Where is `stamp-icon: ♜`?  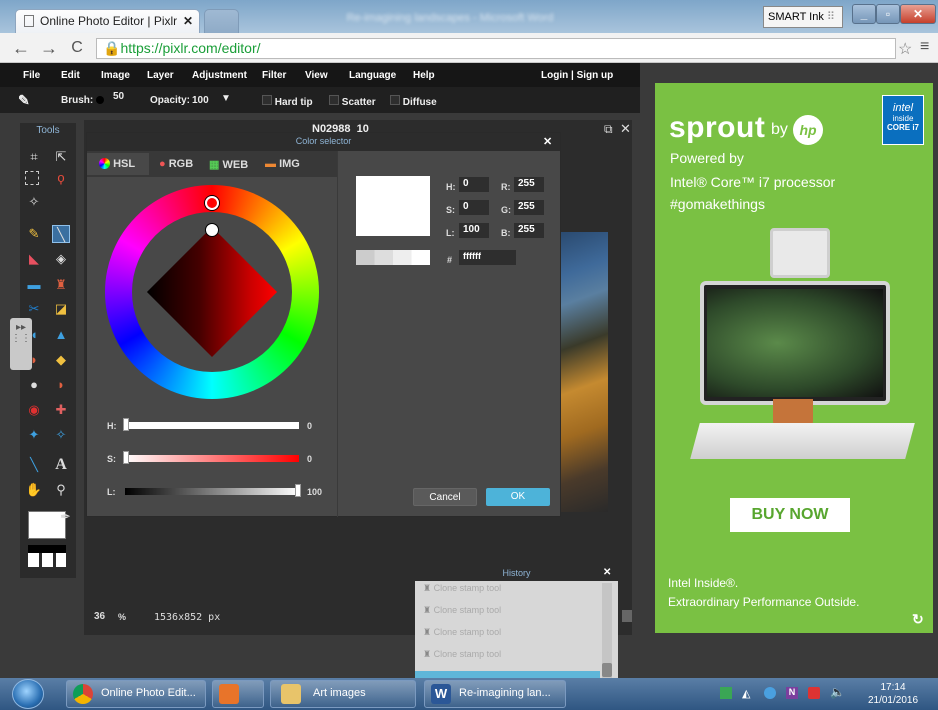 stamp-icon: ♜ is located at coordinates (61, 285).